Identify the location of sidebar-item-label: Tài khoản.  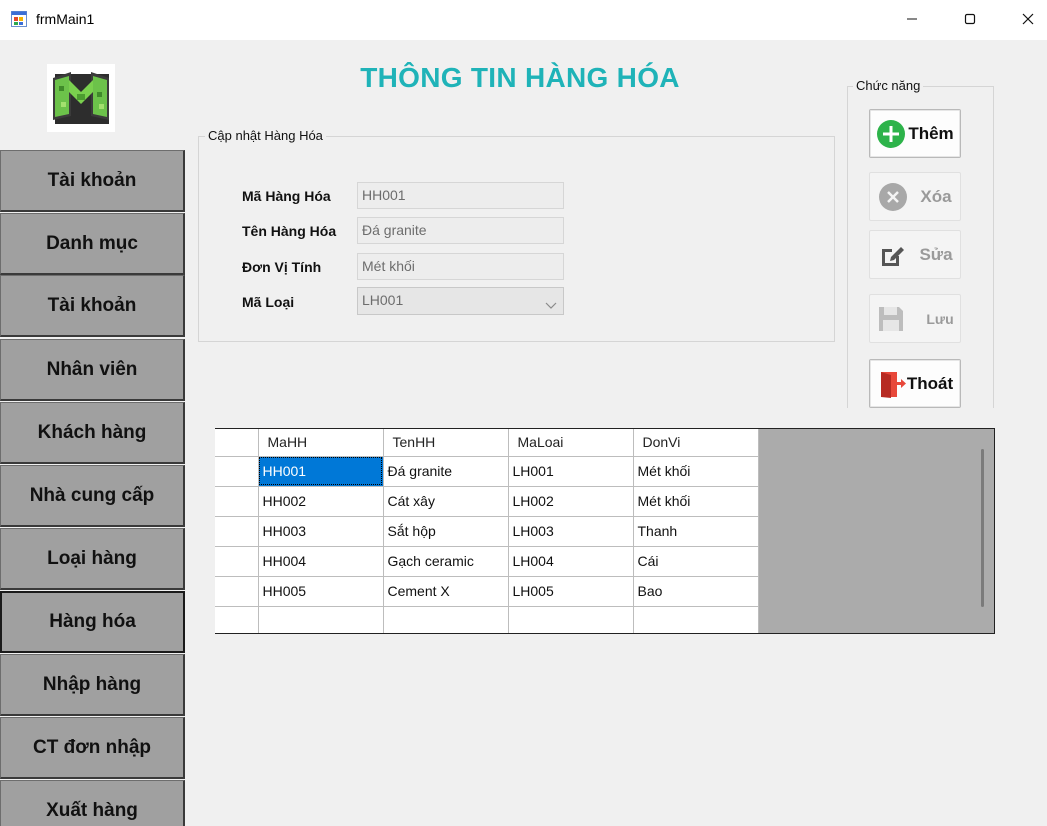
(92, 305).